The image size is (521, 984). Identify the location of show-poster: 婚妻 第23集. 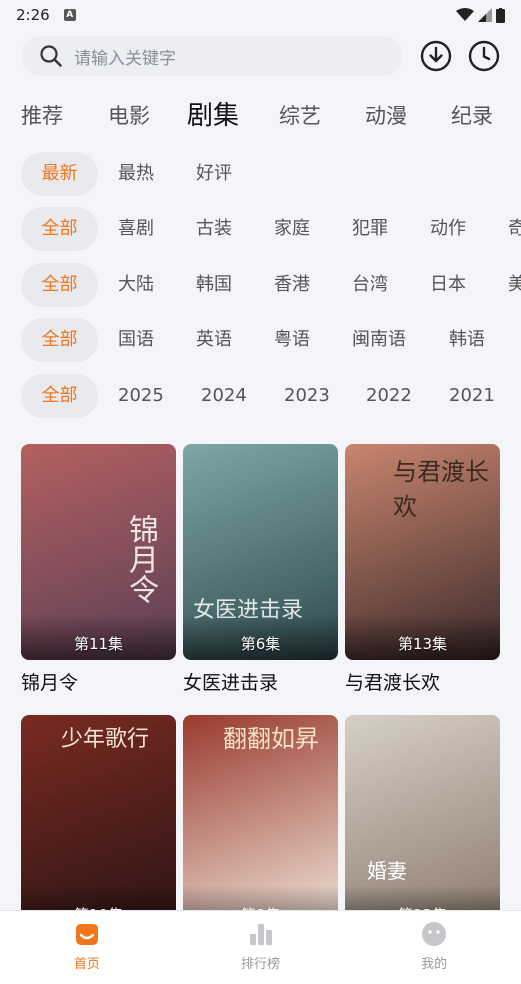
(422, 823).